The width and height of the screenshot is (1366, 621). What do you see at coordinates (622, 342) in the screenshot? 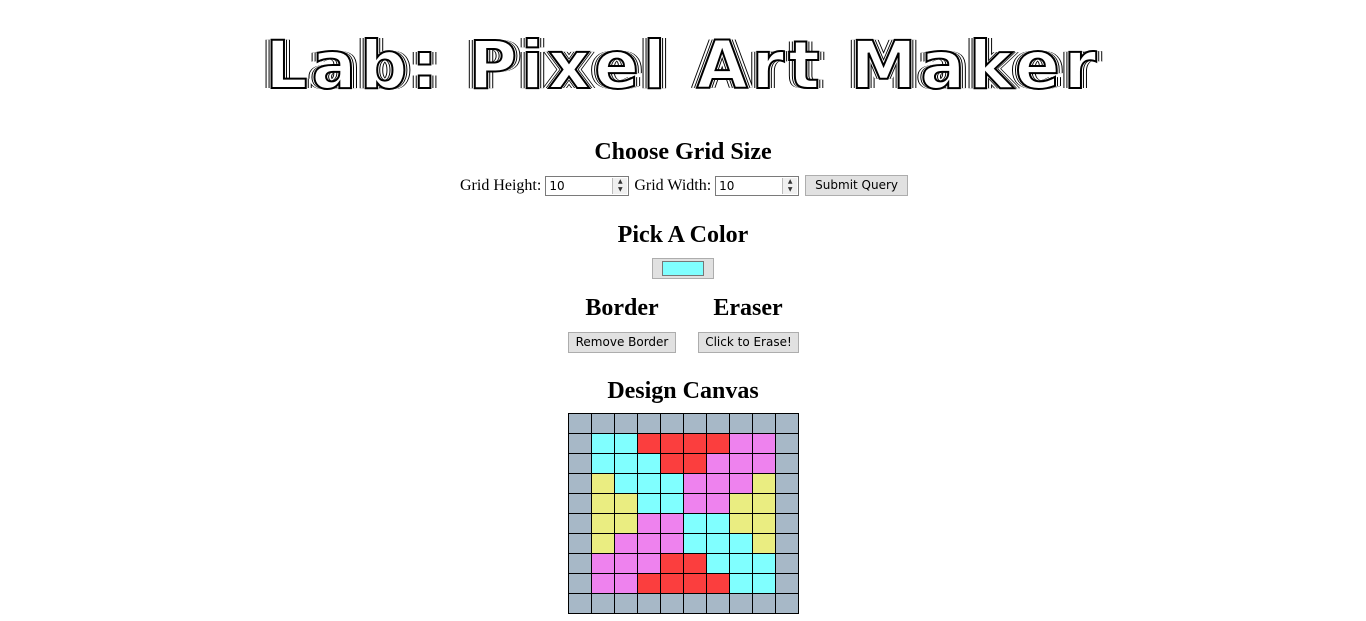
I see `remove-border-button: Remove Border` at bounding box center [622, 342].